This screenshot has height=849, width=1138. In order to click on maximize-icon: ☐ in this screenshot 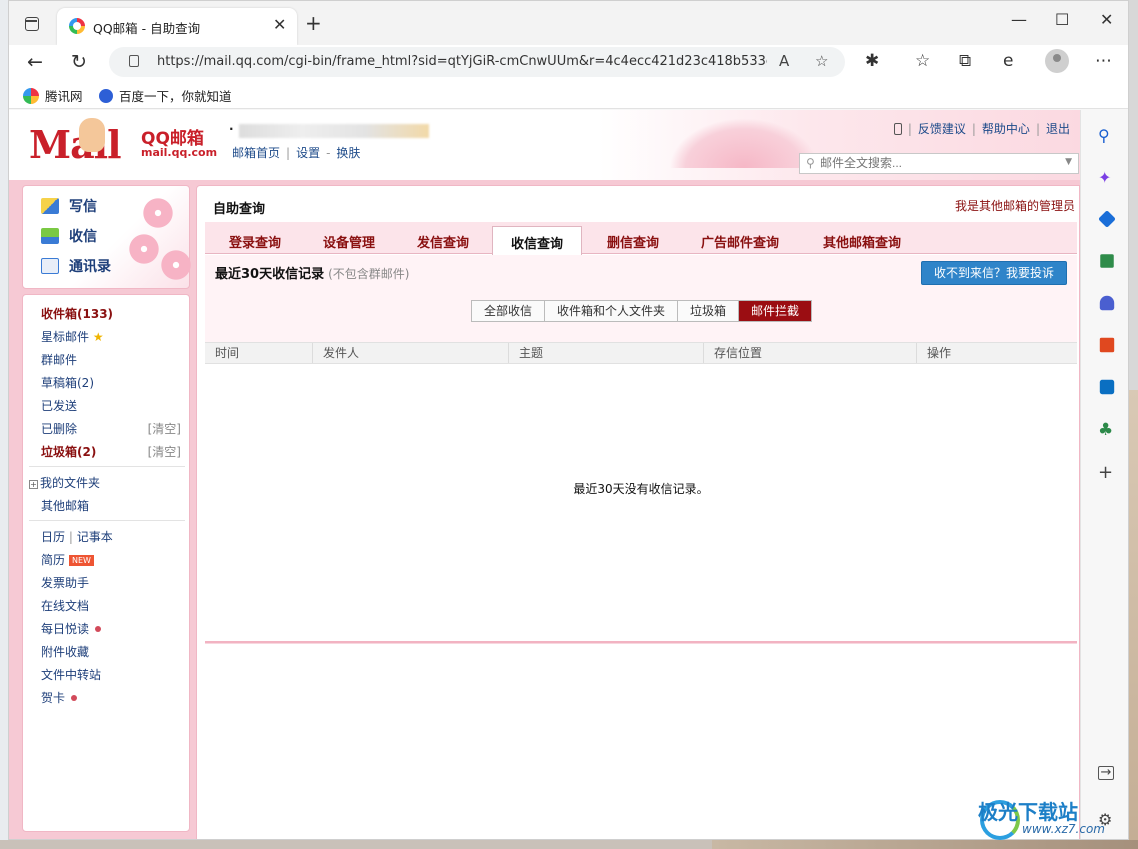, I will do `click(1062, 19)`.